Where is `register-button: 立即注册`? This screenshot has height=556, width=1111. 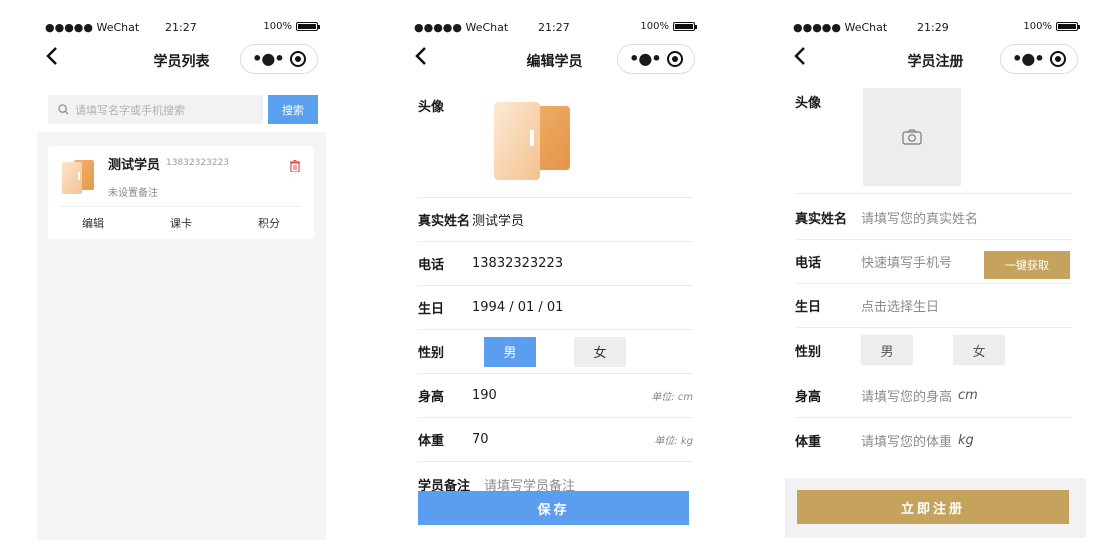 register-button: 立即注册 is located at coordinates (933, 507).